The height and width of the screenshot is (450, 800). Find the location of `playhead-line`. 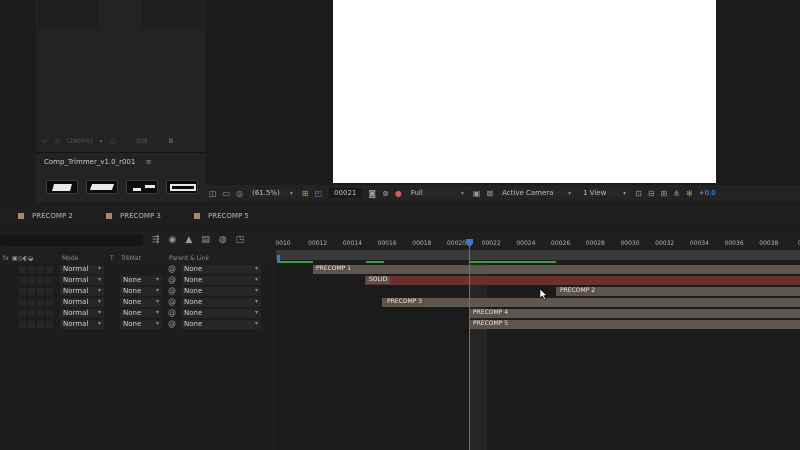

playhead-line is located at coordinates (469, 344).